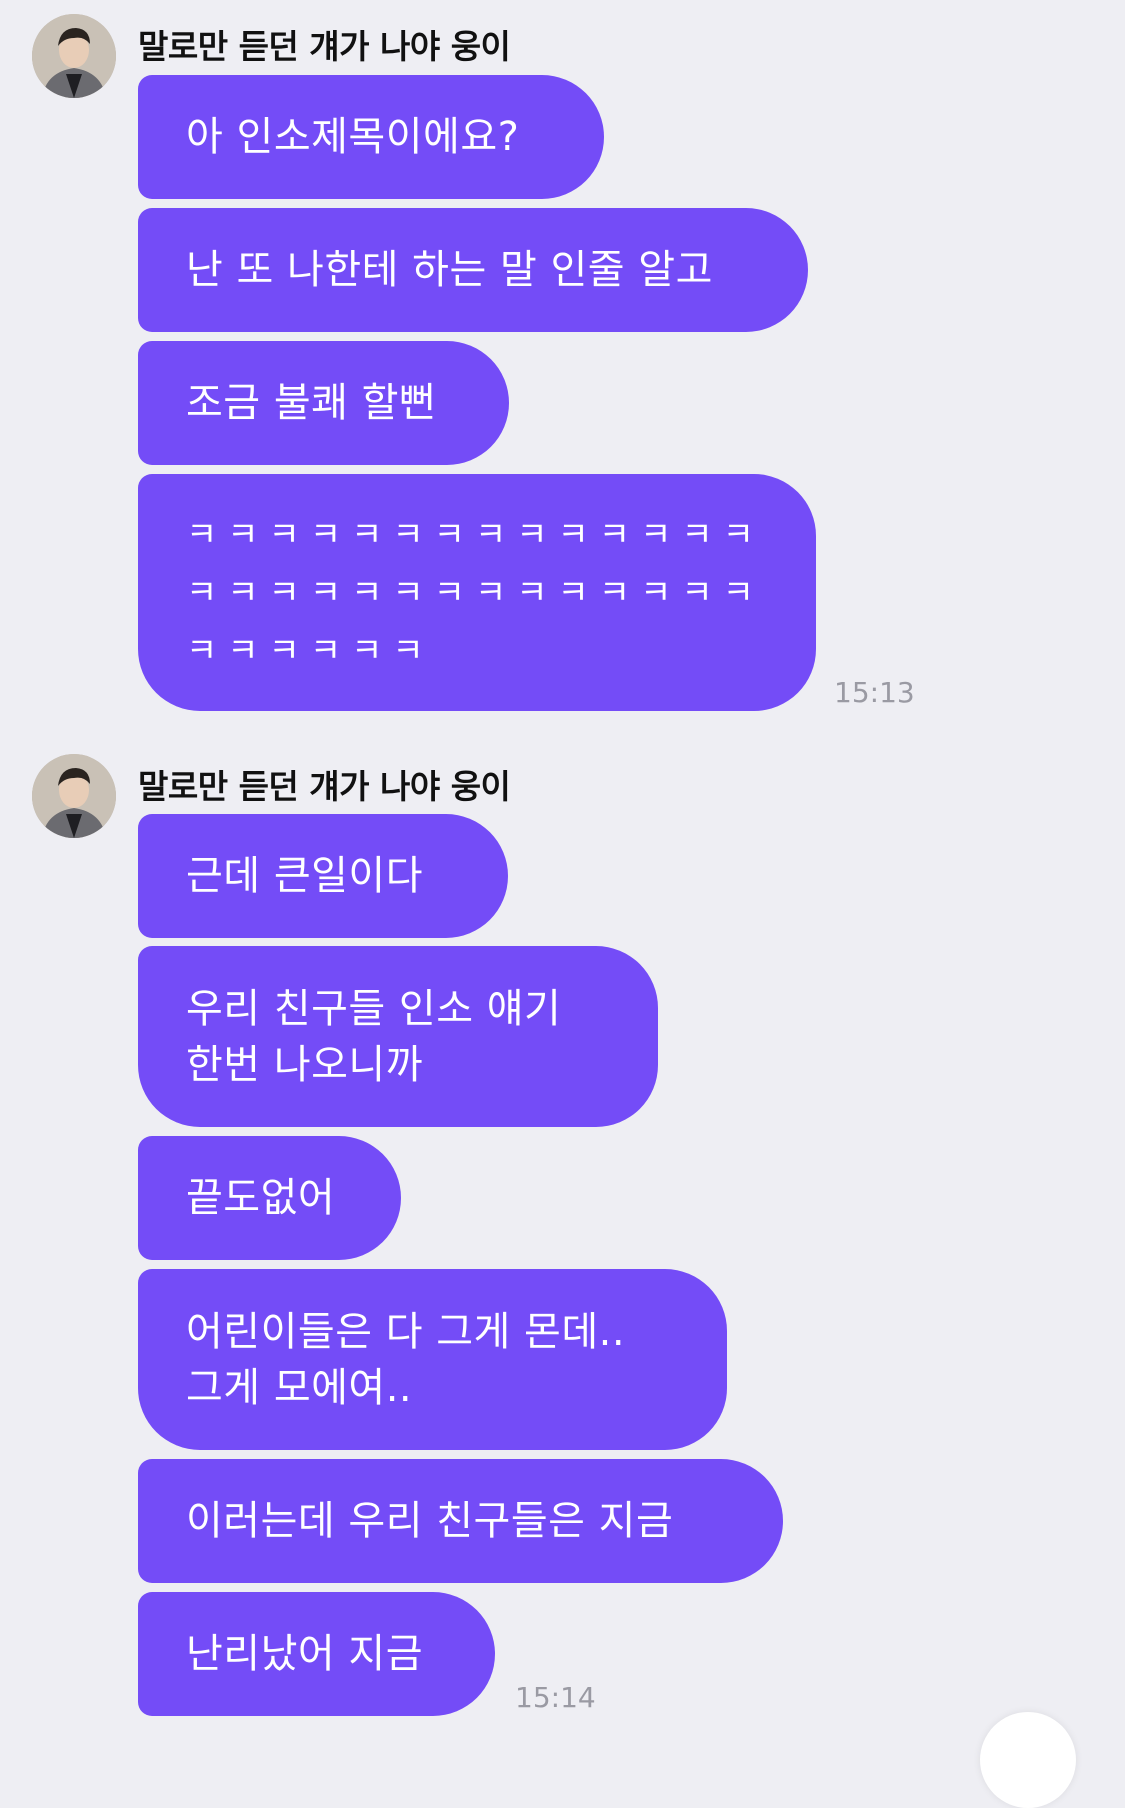 The width and height of the screenshot is (1125, 1808). What do you see at coordinates (473, 270) in the screenshot?
I see `message-bubble: 난 또 나한테 하는 말 인줄 알고` at bounding box center [473, 270].